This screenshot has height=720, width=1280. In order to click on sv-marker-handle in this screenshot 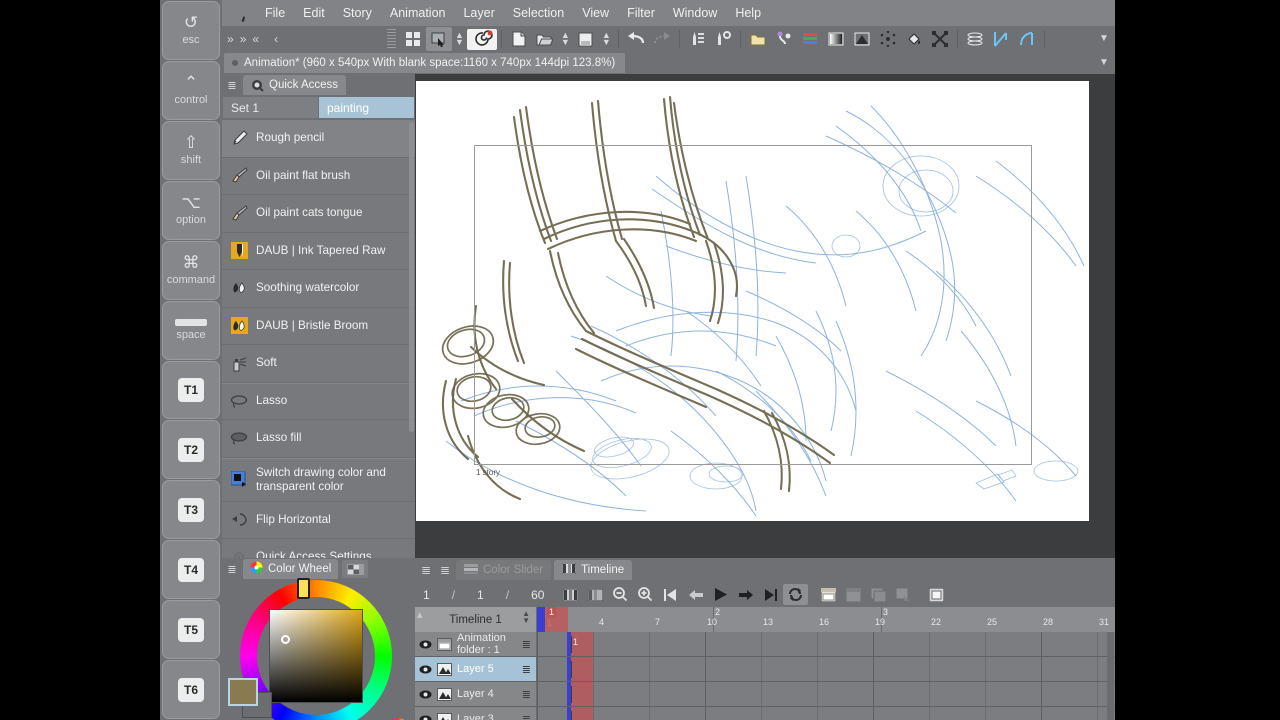, I will do `click(285, 639)`.